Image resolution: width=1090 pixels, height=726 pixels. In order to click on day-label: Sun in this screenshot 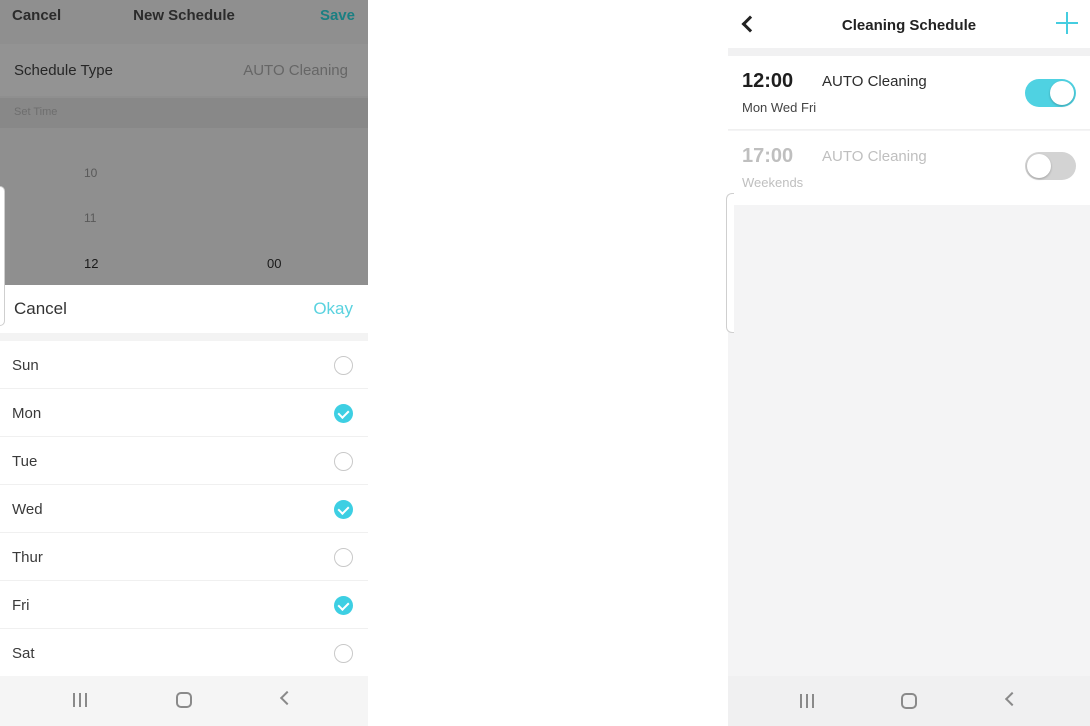, I will do `click(25, 365)`.